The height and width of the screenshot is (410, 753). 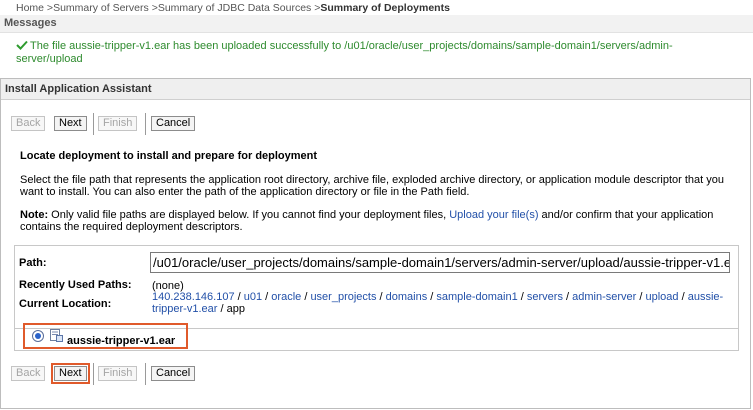 I want to click on breadcrumb-jdbc: Summary of JDBC Data Sources, so click(x=234, y=8).